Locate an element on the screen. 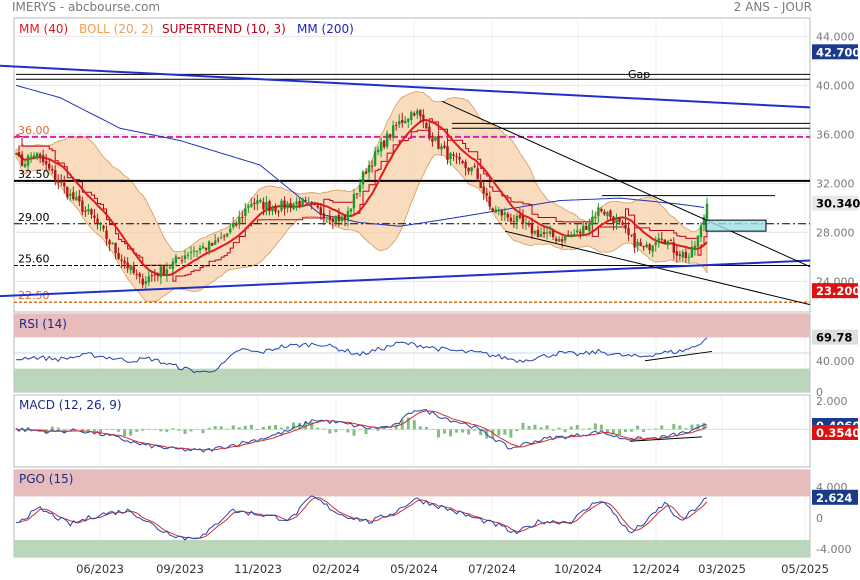 The image size is (860, 580). rsi-badge: 69.78 is located at coordinates (834, 338).